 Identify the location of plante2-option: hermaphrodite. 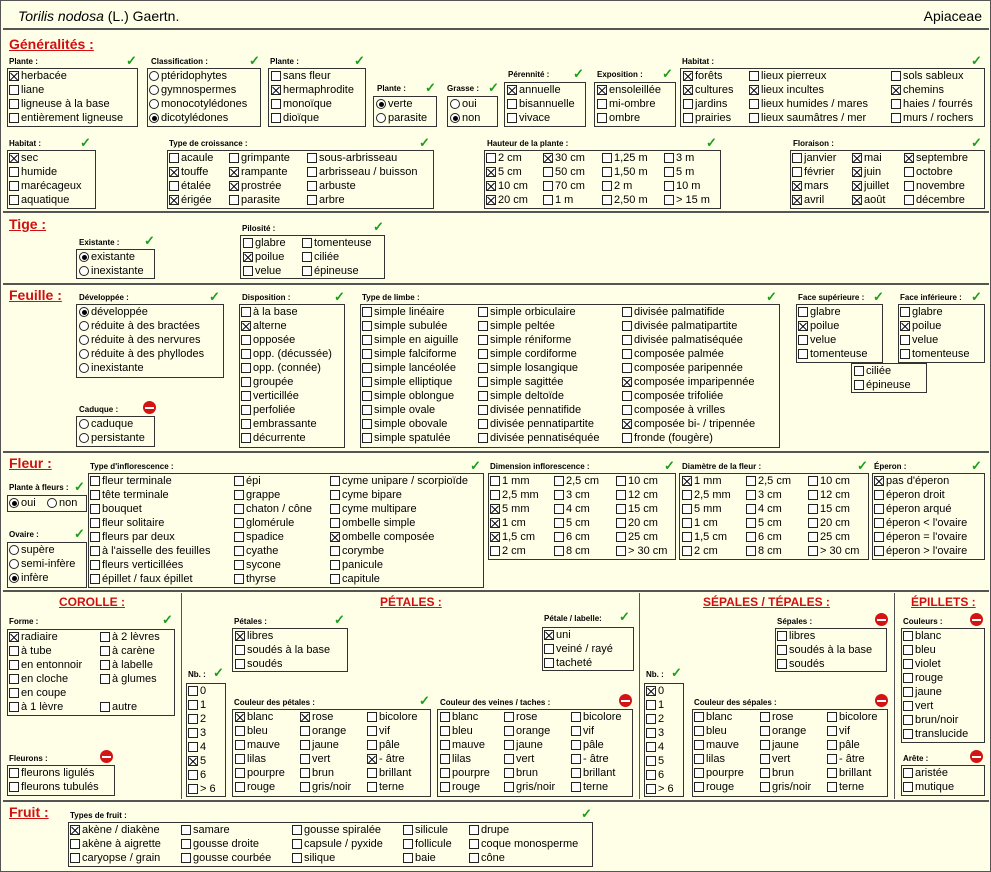
(312, 90).